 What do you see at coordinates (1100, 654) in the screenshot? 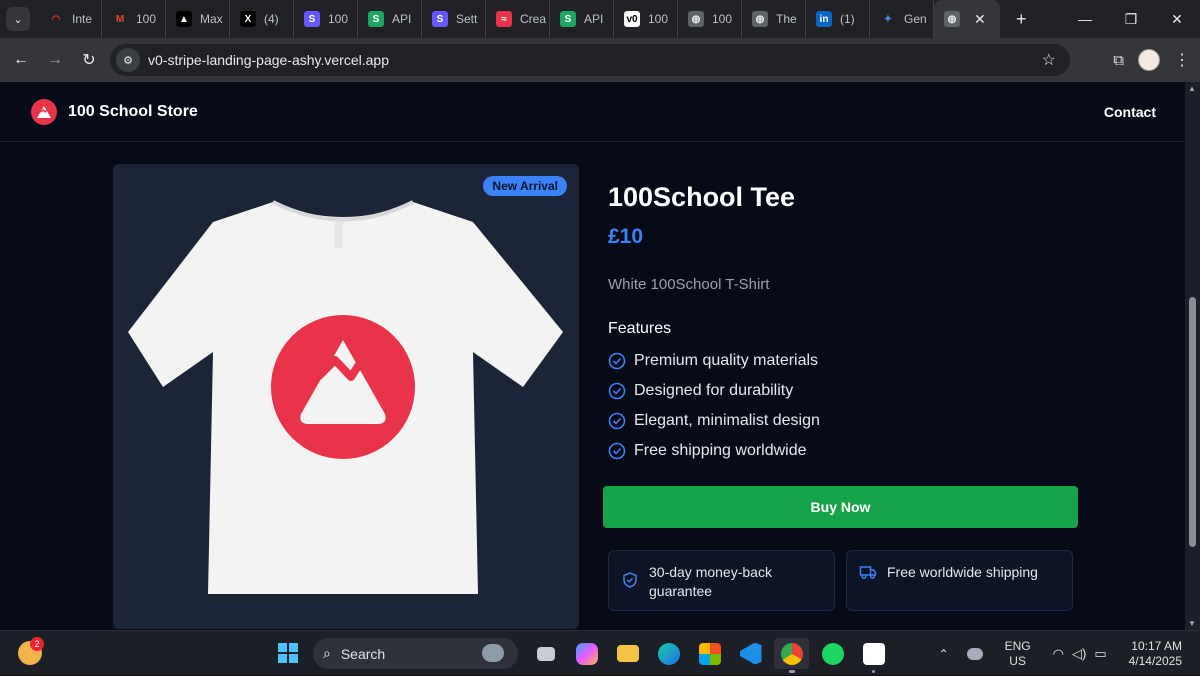
I see `battery-icon: ▭` at bounding box center [1100, 654].